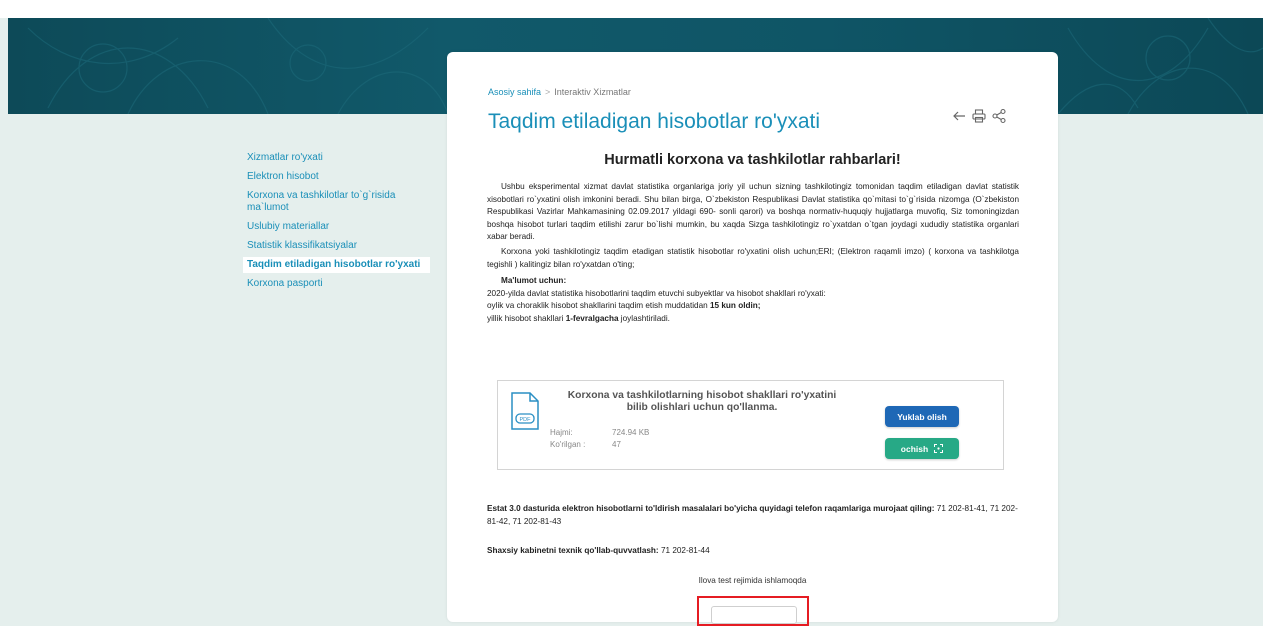 This screenshot has height=626, width=1263. Describe the element at coordinates (561, 432) in the screenshot. I see `size-label: Hajmi:` at that location.